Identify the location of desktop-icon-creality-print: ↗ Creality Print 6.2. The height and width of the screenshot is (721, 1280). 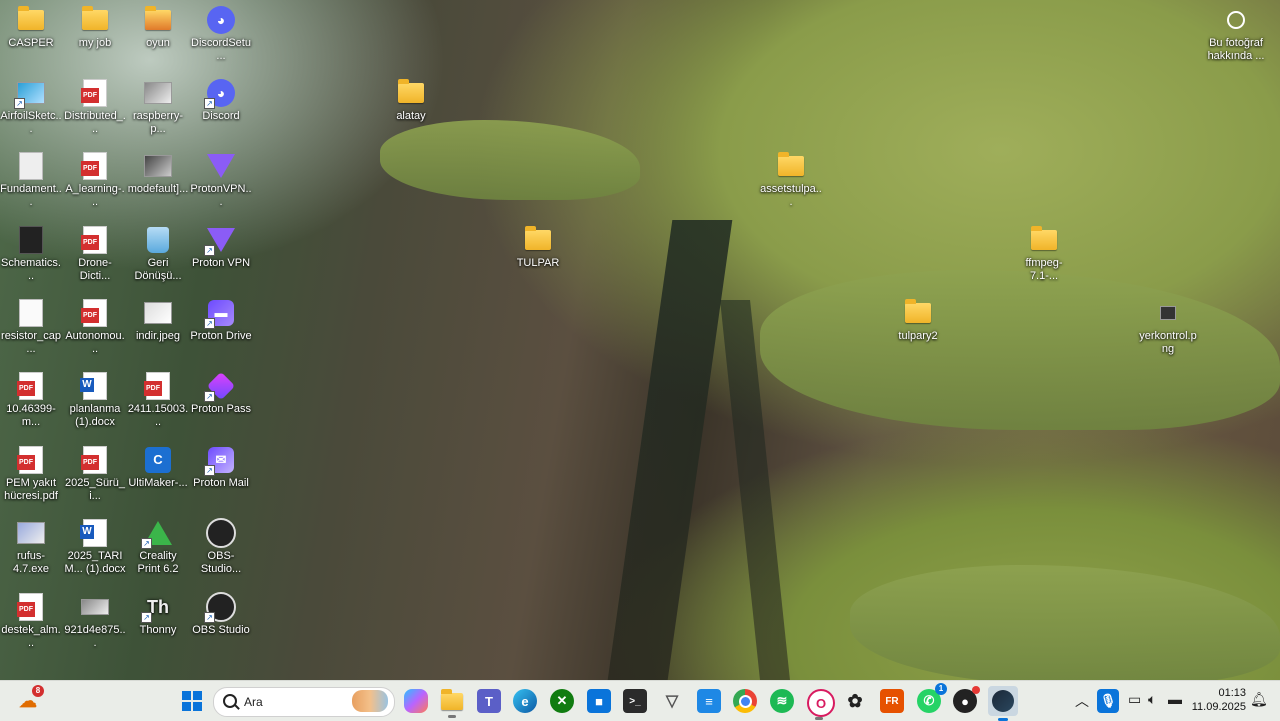
(158, 545).